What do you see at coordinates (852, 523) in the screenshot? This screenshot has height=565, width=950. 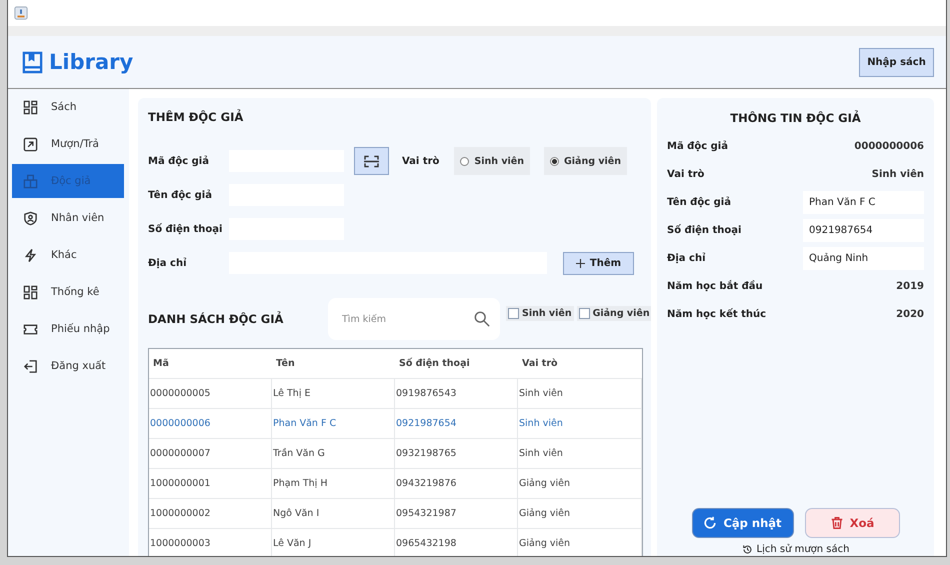 I see `delete-button: Xoá` at bounding box center [852, 523].